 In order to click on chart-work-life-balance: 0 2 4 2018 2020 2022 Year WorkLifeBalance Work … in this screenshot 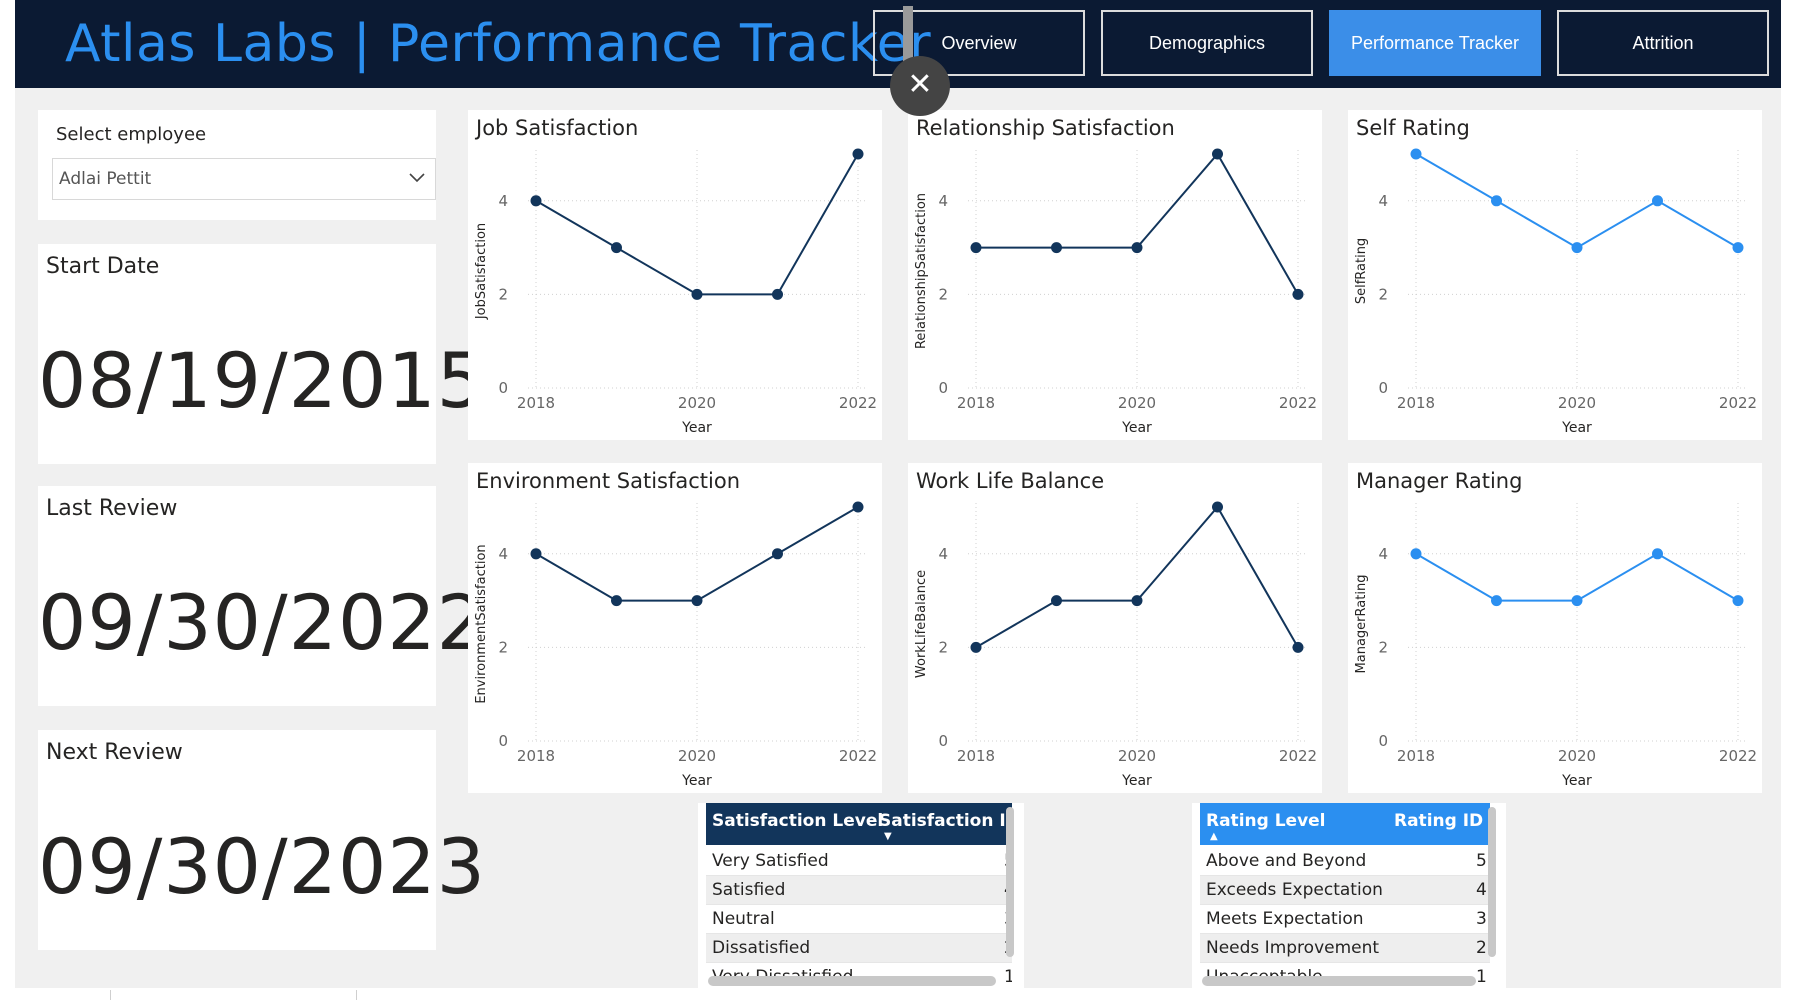, I will do `click(1115, 628)`.